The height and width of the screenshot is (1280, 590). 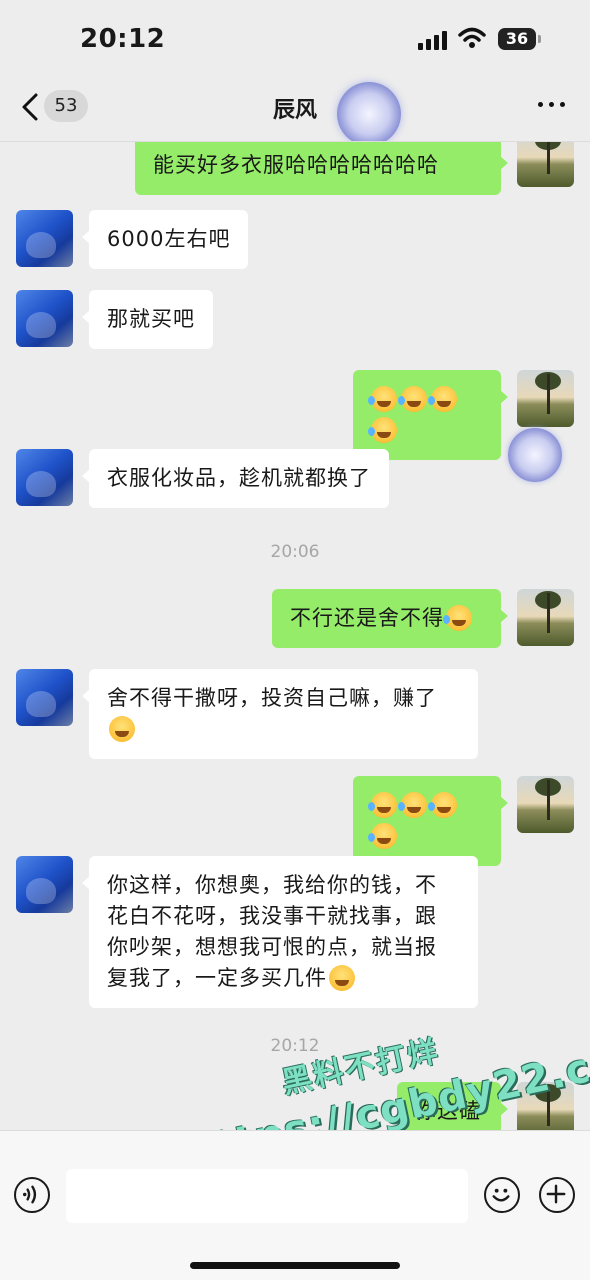 I want to click on message-bubble-received: 那就买吧, so click(x=147, y=319).